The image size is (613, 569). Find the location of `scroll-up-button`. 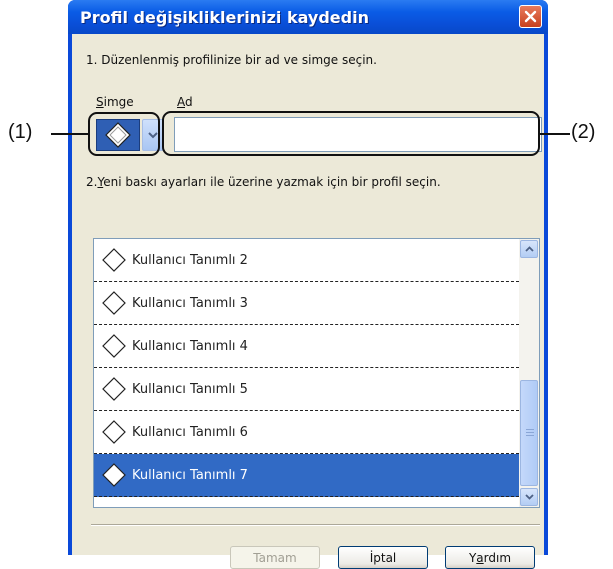

scroll-up-button is located at coordinates (529, 249).